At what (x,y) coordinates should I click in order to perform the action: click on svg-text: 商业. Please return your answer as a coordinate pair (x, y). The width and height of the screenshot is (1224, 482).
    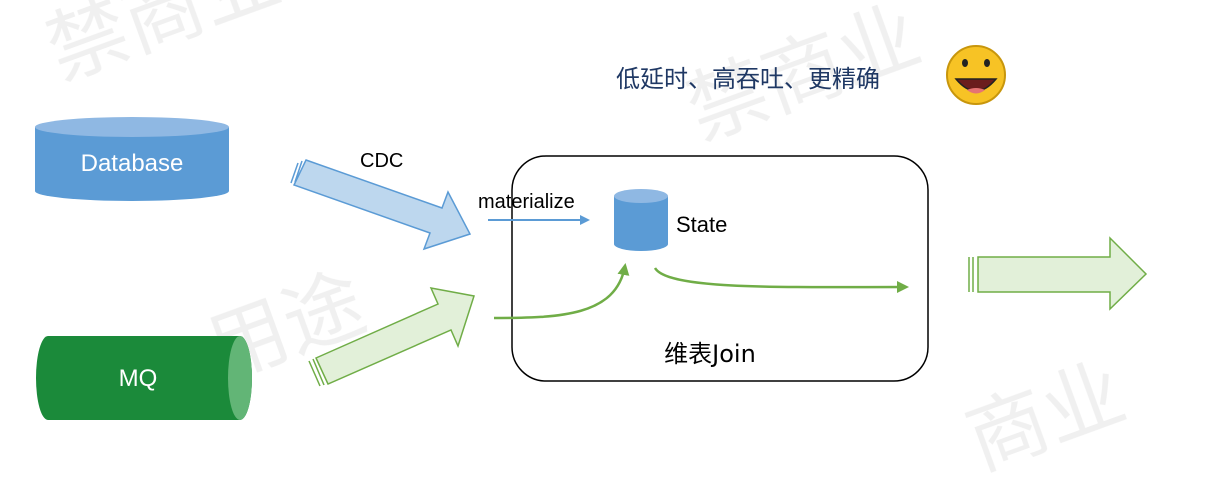
    Looking at the image, I should click on (1046, 414).